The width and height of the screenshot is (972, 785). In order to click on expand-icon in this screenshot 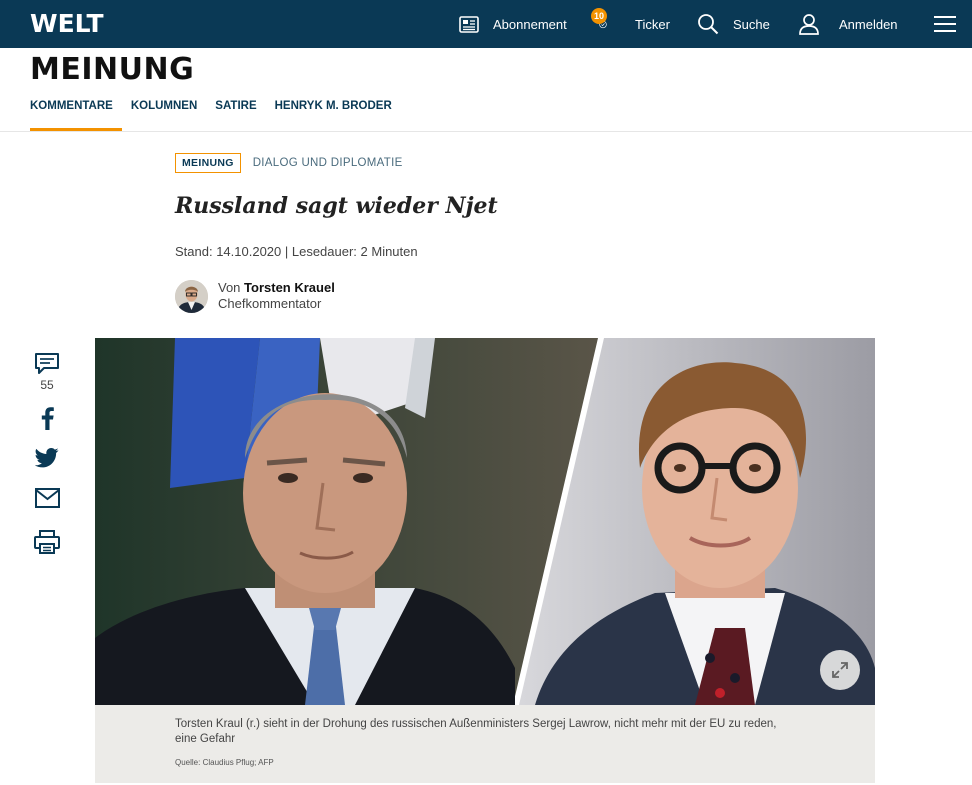, I will do `click(840, 670)`.